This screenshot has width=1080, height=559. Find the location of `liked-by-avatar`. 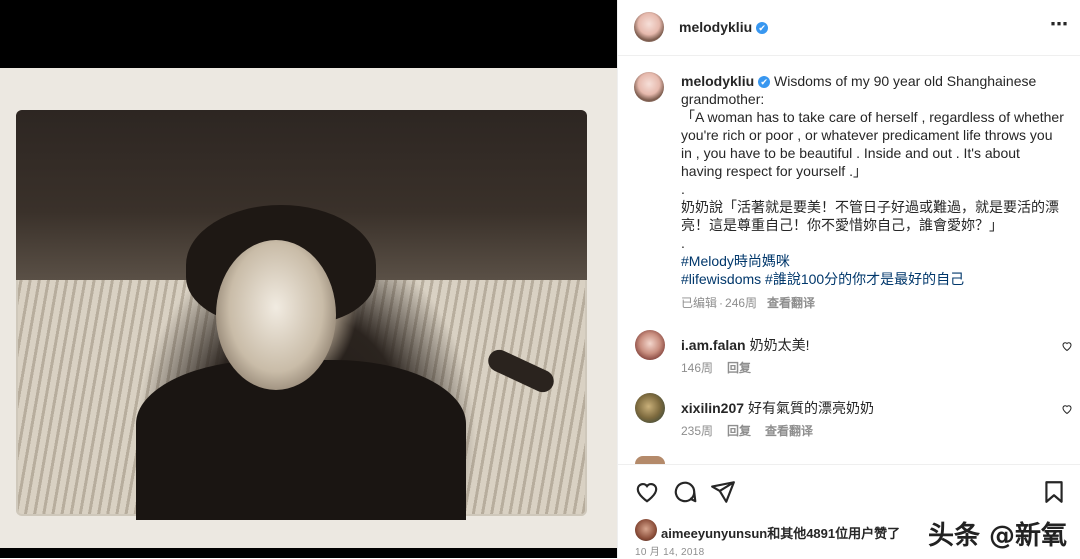

liked-by-avatar is located at coordinates (646, 530).